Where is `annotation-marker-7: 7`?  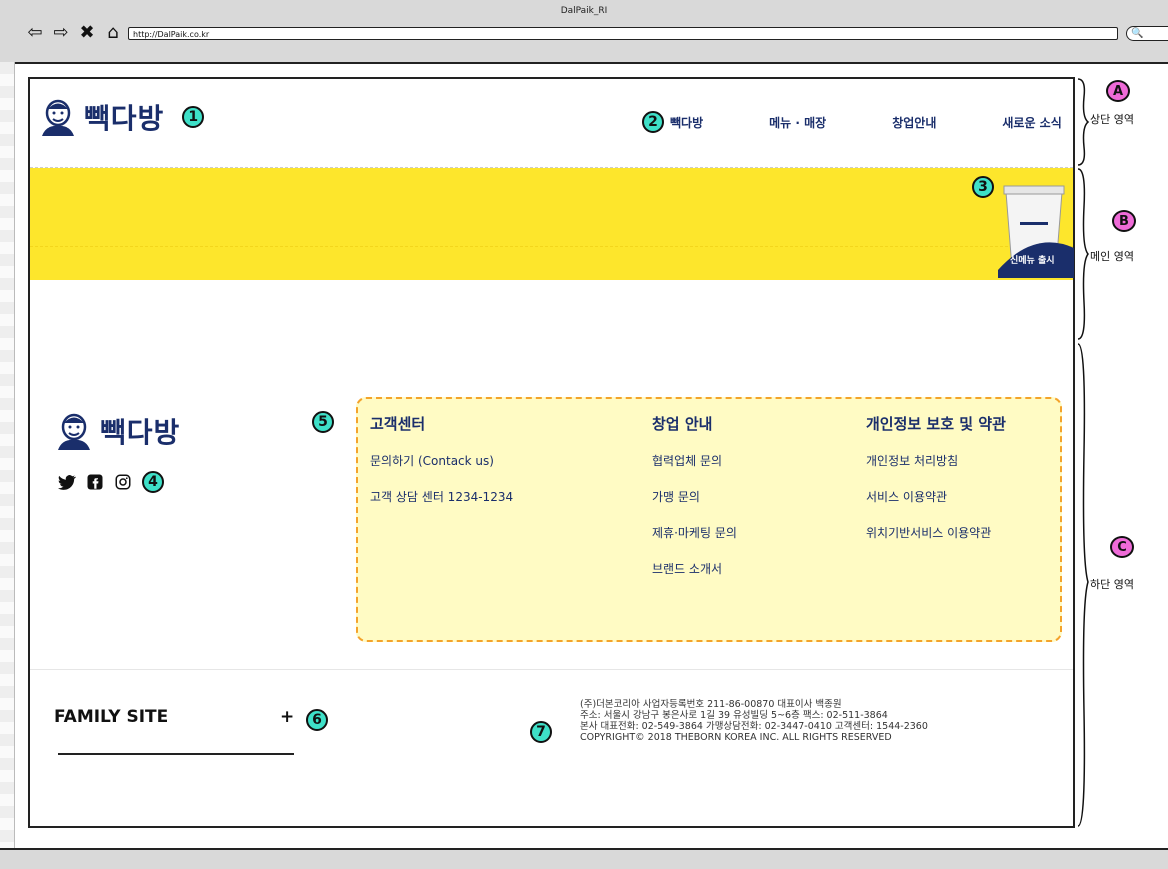
annotation-marker-7: 7 is located at coordinates (541, 732).